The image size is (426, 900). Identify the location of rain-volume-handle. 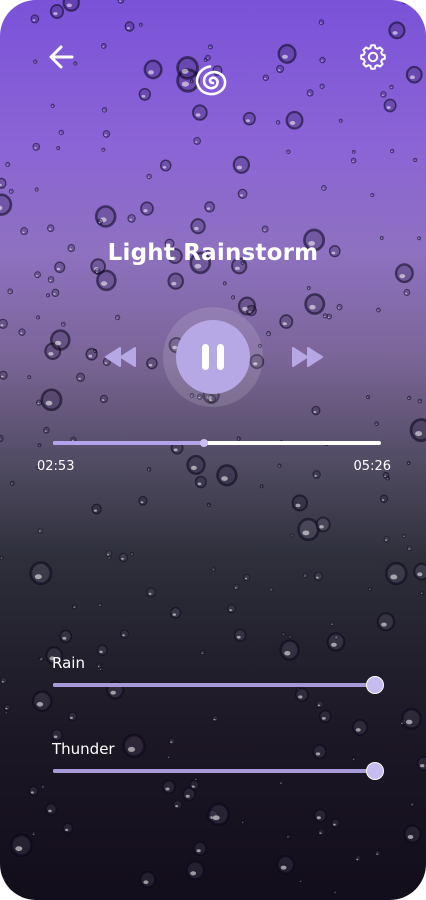
(375, 685).